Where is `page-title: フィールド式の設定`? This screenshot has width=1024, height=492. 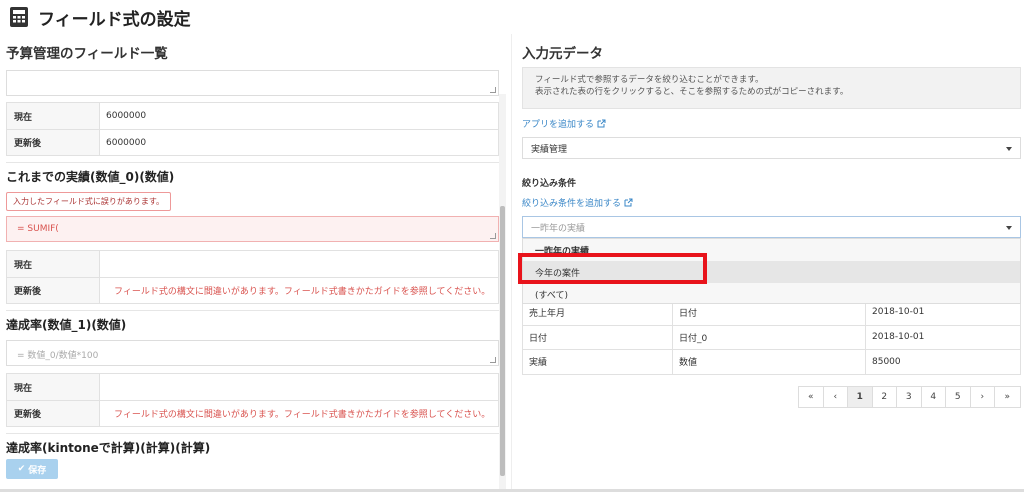
page-title: フィールド式の設定 is located at coordinates (114, 19).